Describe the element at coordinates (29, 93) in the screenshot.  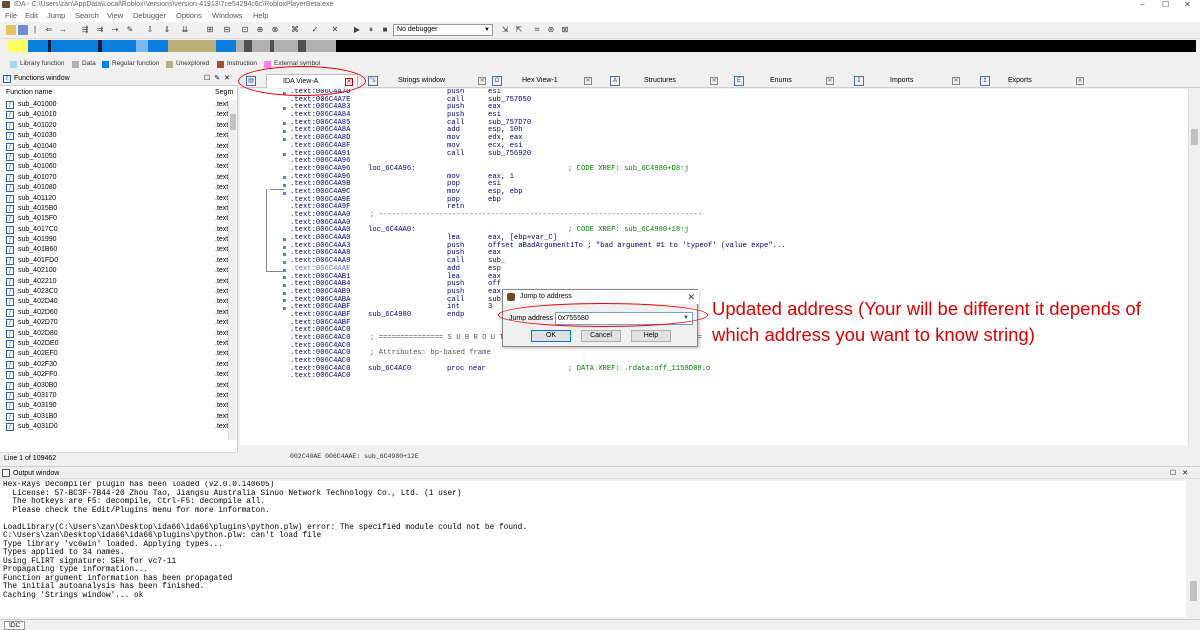
I see `column-function-name: Function name` at that location.